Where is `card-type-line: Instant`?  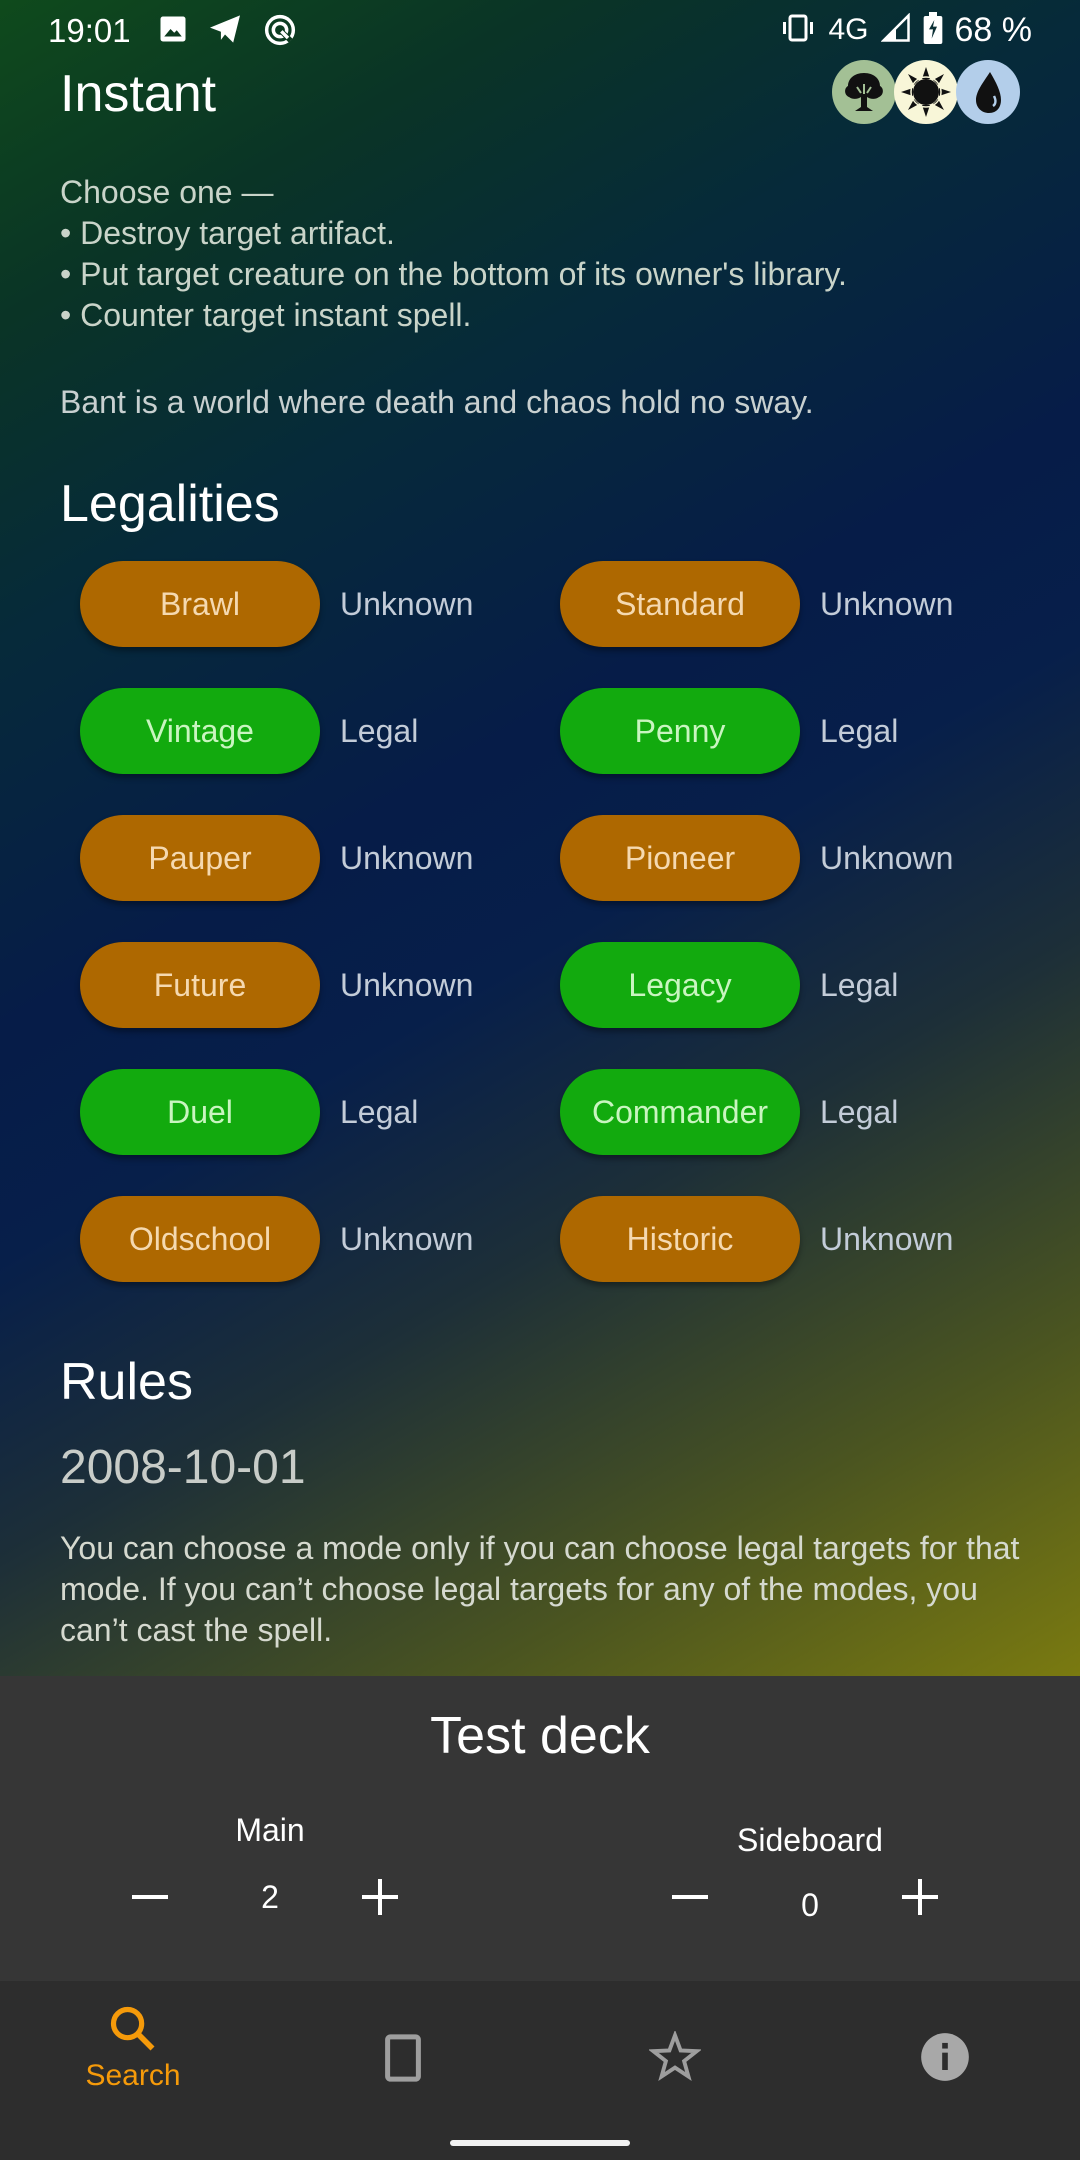 card-type-line: Instant is located at coordinates (138, 94).